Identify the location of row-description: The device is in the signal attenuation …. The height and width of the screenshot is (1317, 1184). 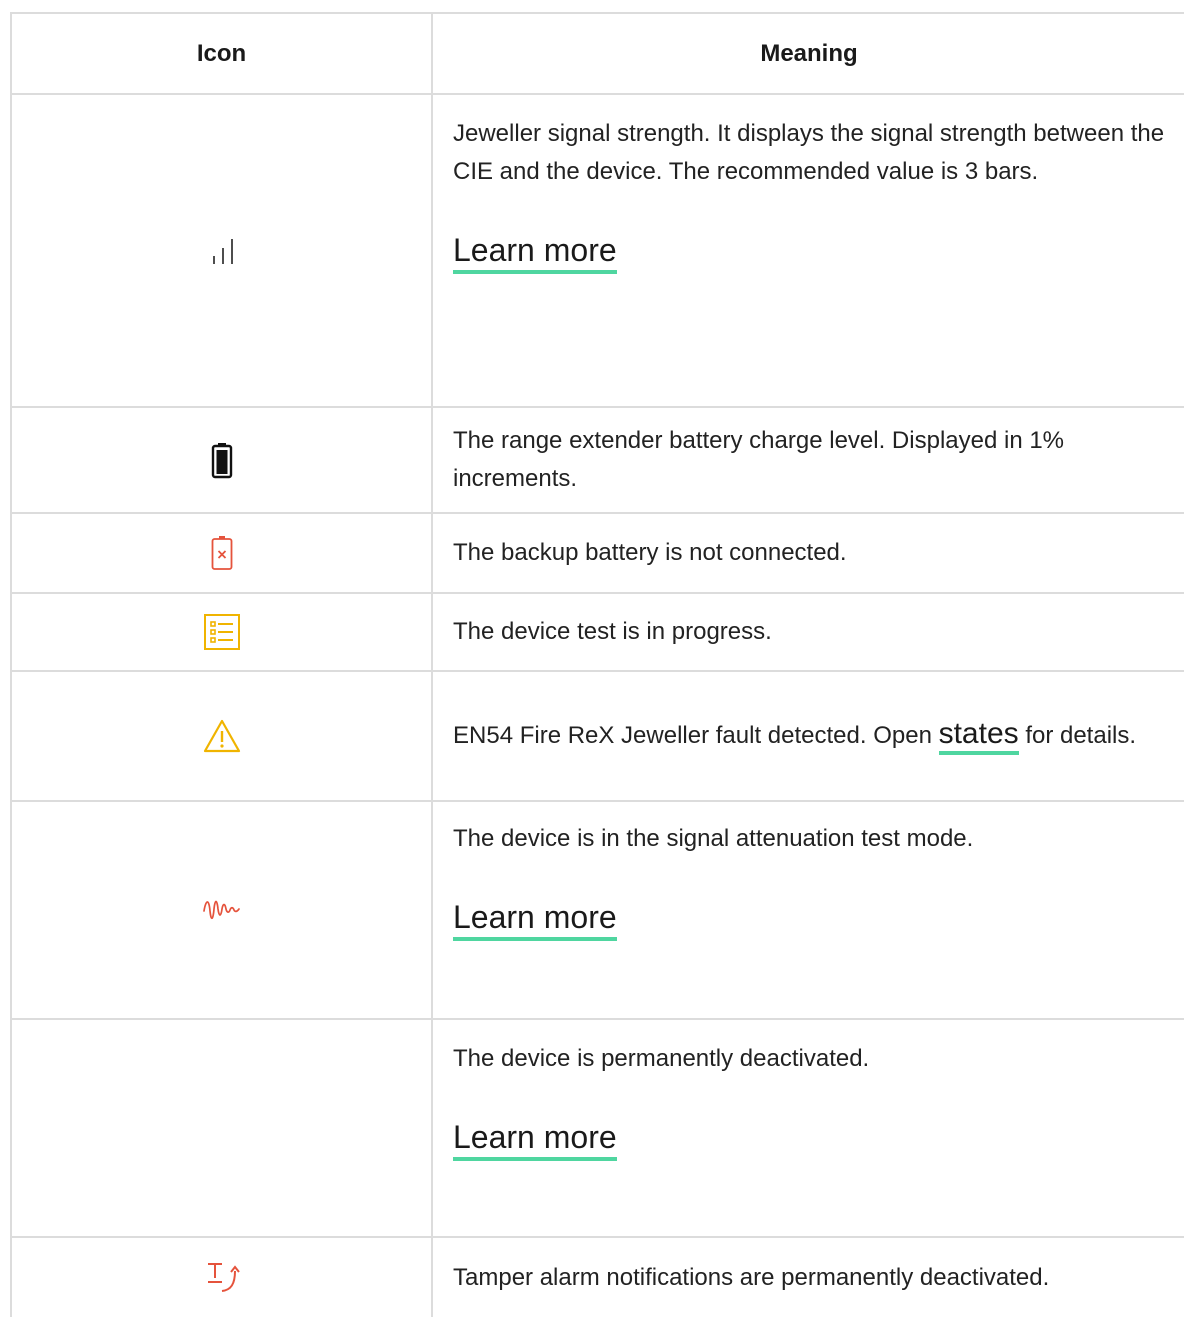
(713, 838).